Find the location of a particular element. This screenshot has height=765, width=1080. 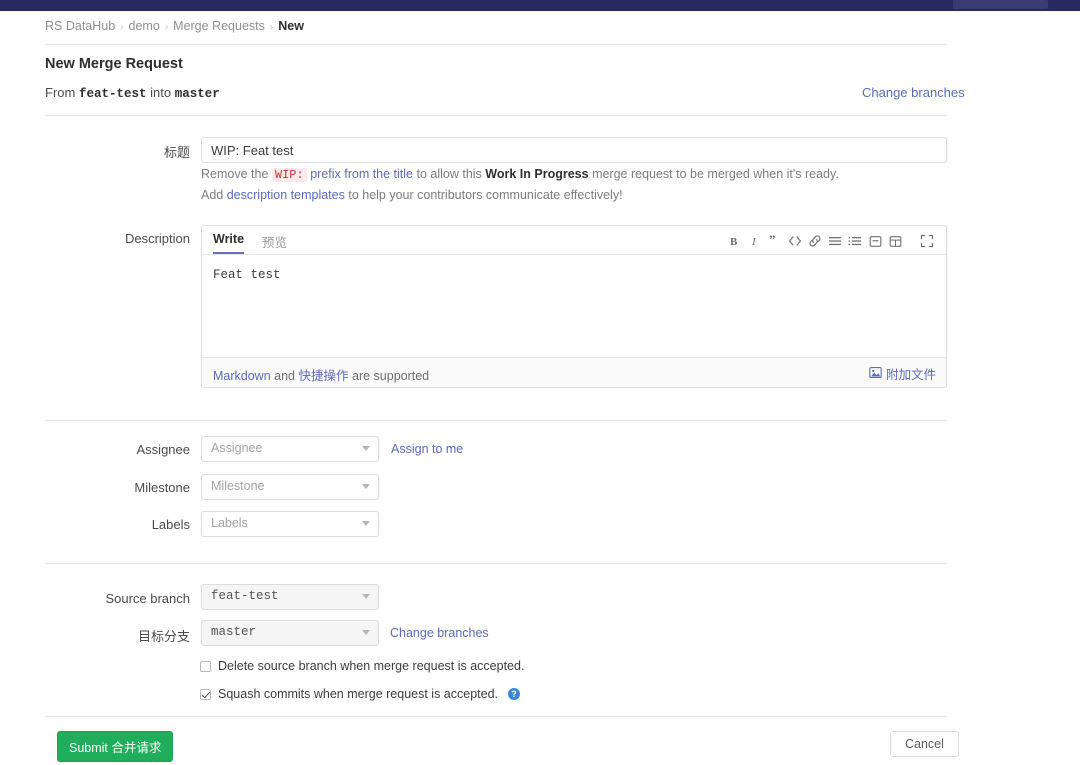

task-list-icon is located at coordinates (875, 241).